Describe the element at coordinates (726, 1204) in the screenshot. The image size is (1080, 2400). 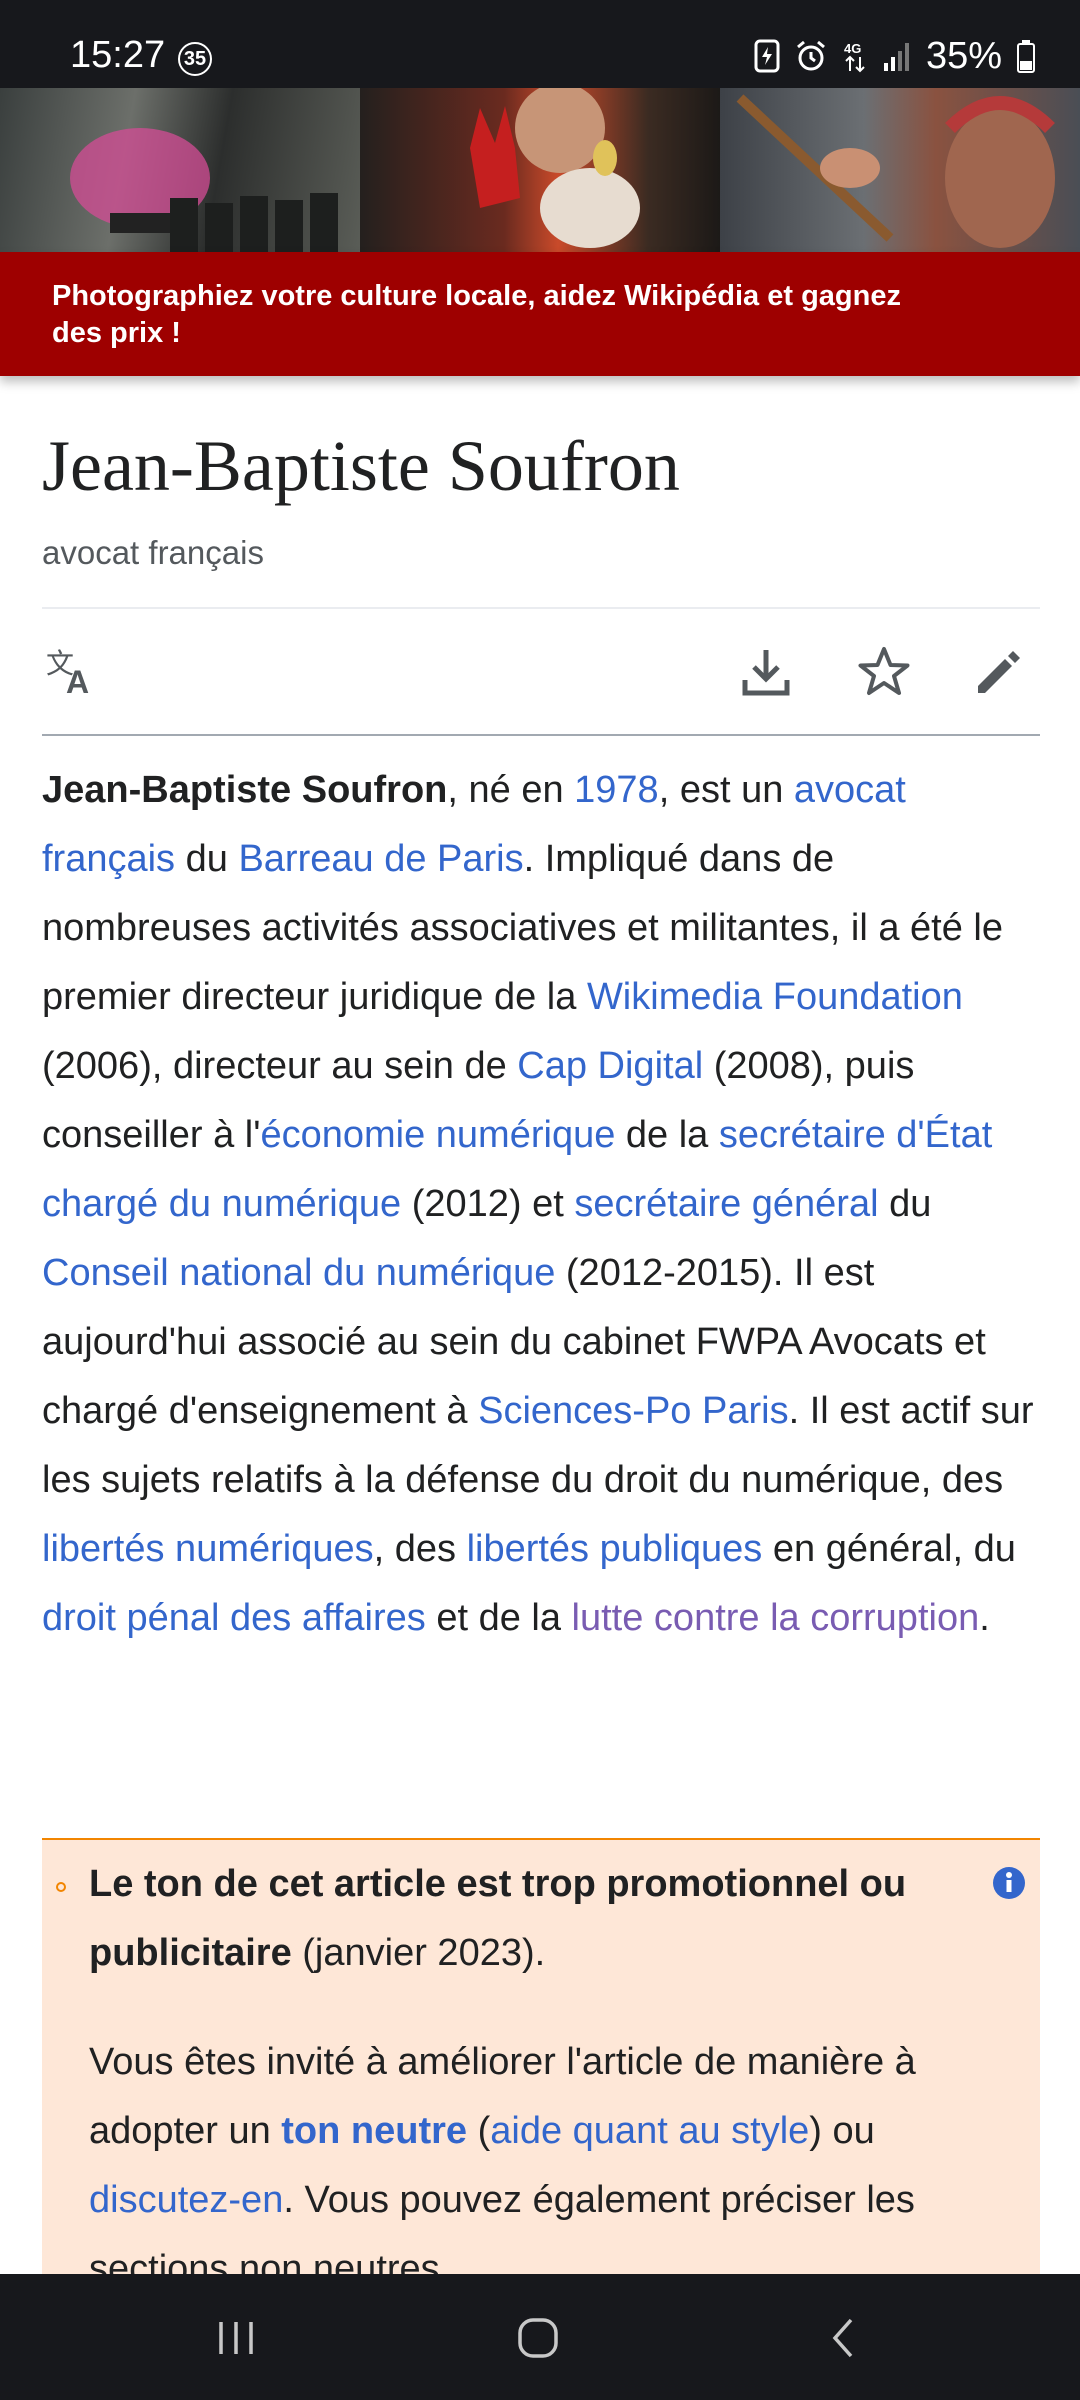
I see `link-secretaire-general: secrétaire général` at that location.